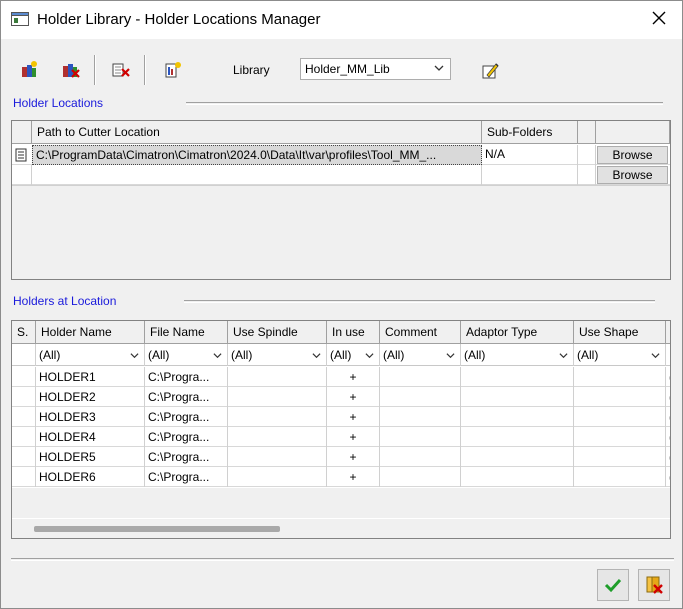  What do you see at coordinates (90, 377) in the screenshot?
I see `cell-holder-name: HOLDER1` at bounding box center [90, 377].